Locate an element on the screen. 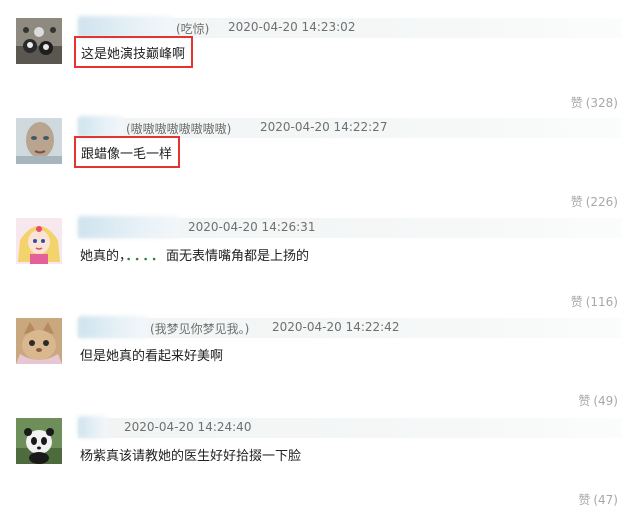 The width and height of the screenshot is (640, 514). comment-timestamp: 2020-04-20 14:22:42 is located at coordinates (336, 327).